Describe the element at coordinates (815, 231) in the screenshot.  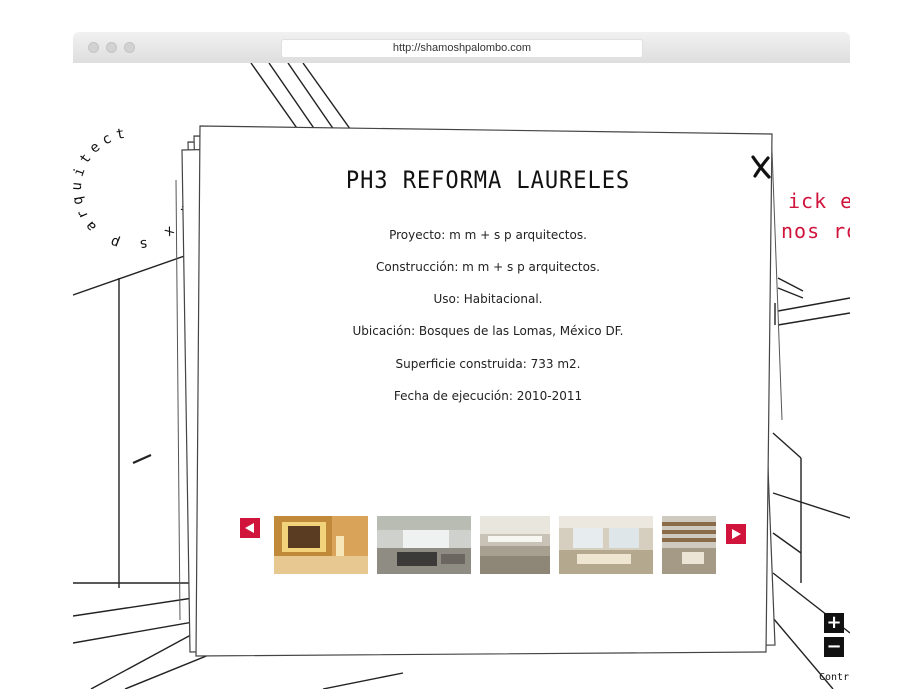
I see `background-red-text-line-2: nos ro` at that location.